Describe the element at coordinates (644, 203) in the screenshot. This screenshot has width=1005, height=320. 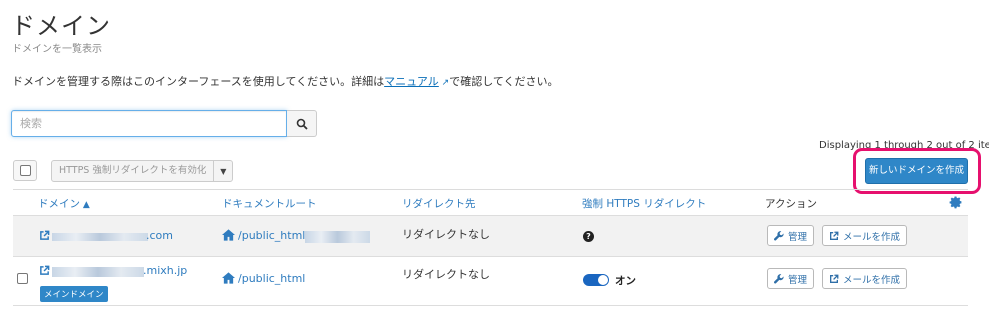
I see `column-header-https-redirect: 強制 HTTPS リダイレクト` at that location.